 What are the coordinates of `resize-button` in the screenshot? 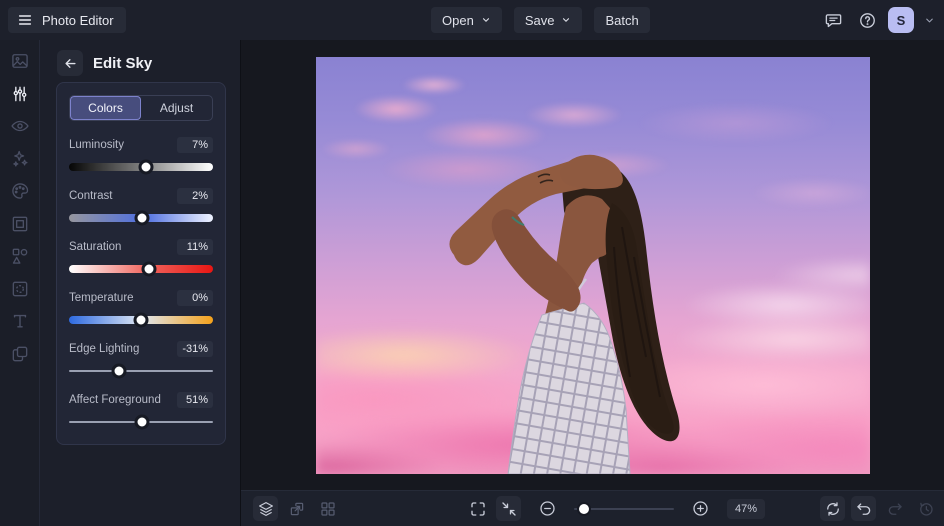 It's located at (296, 508).